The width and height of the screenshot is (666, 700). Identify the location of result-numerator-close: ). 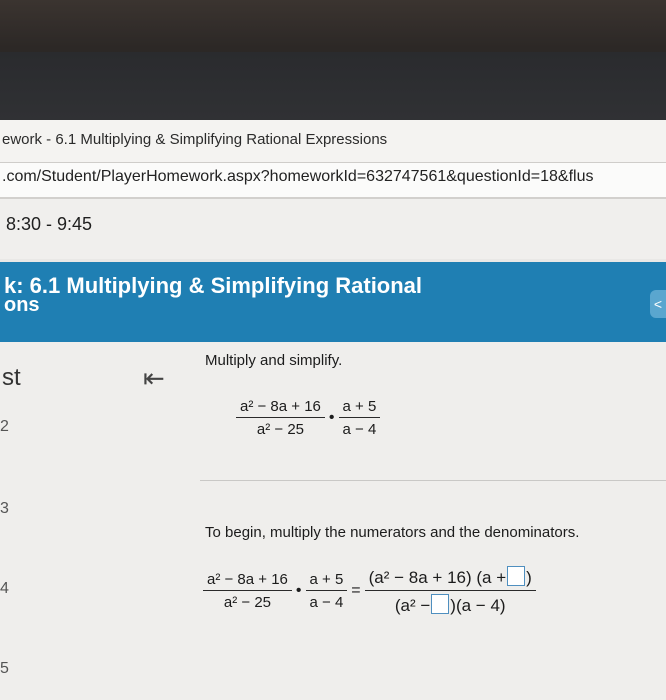
(529, 577).